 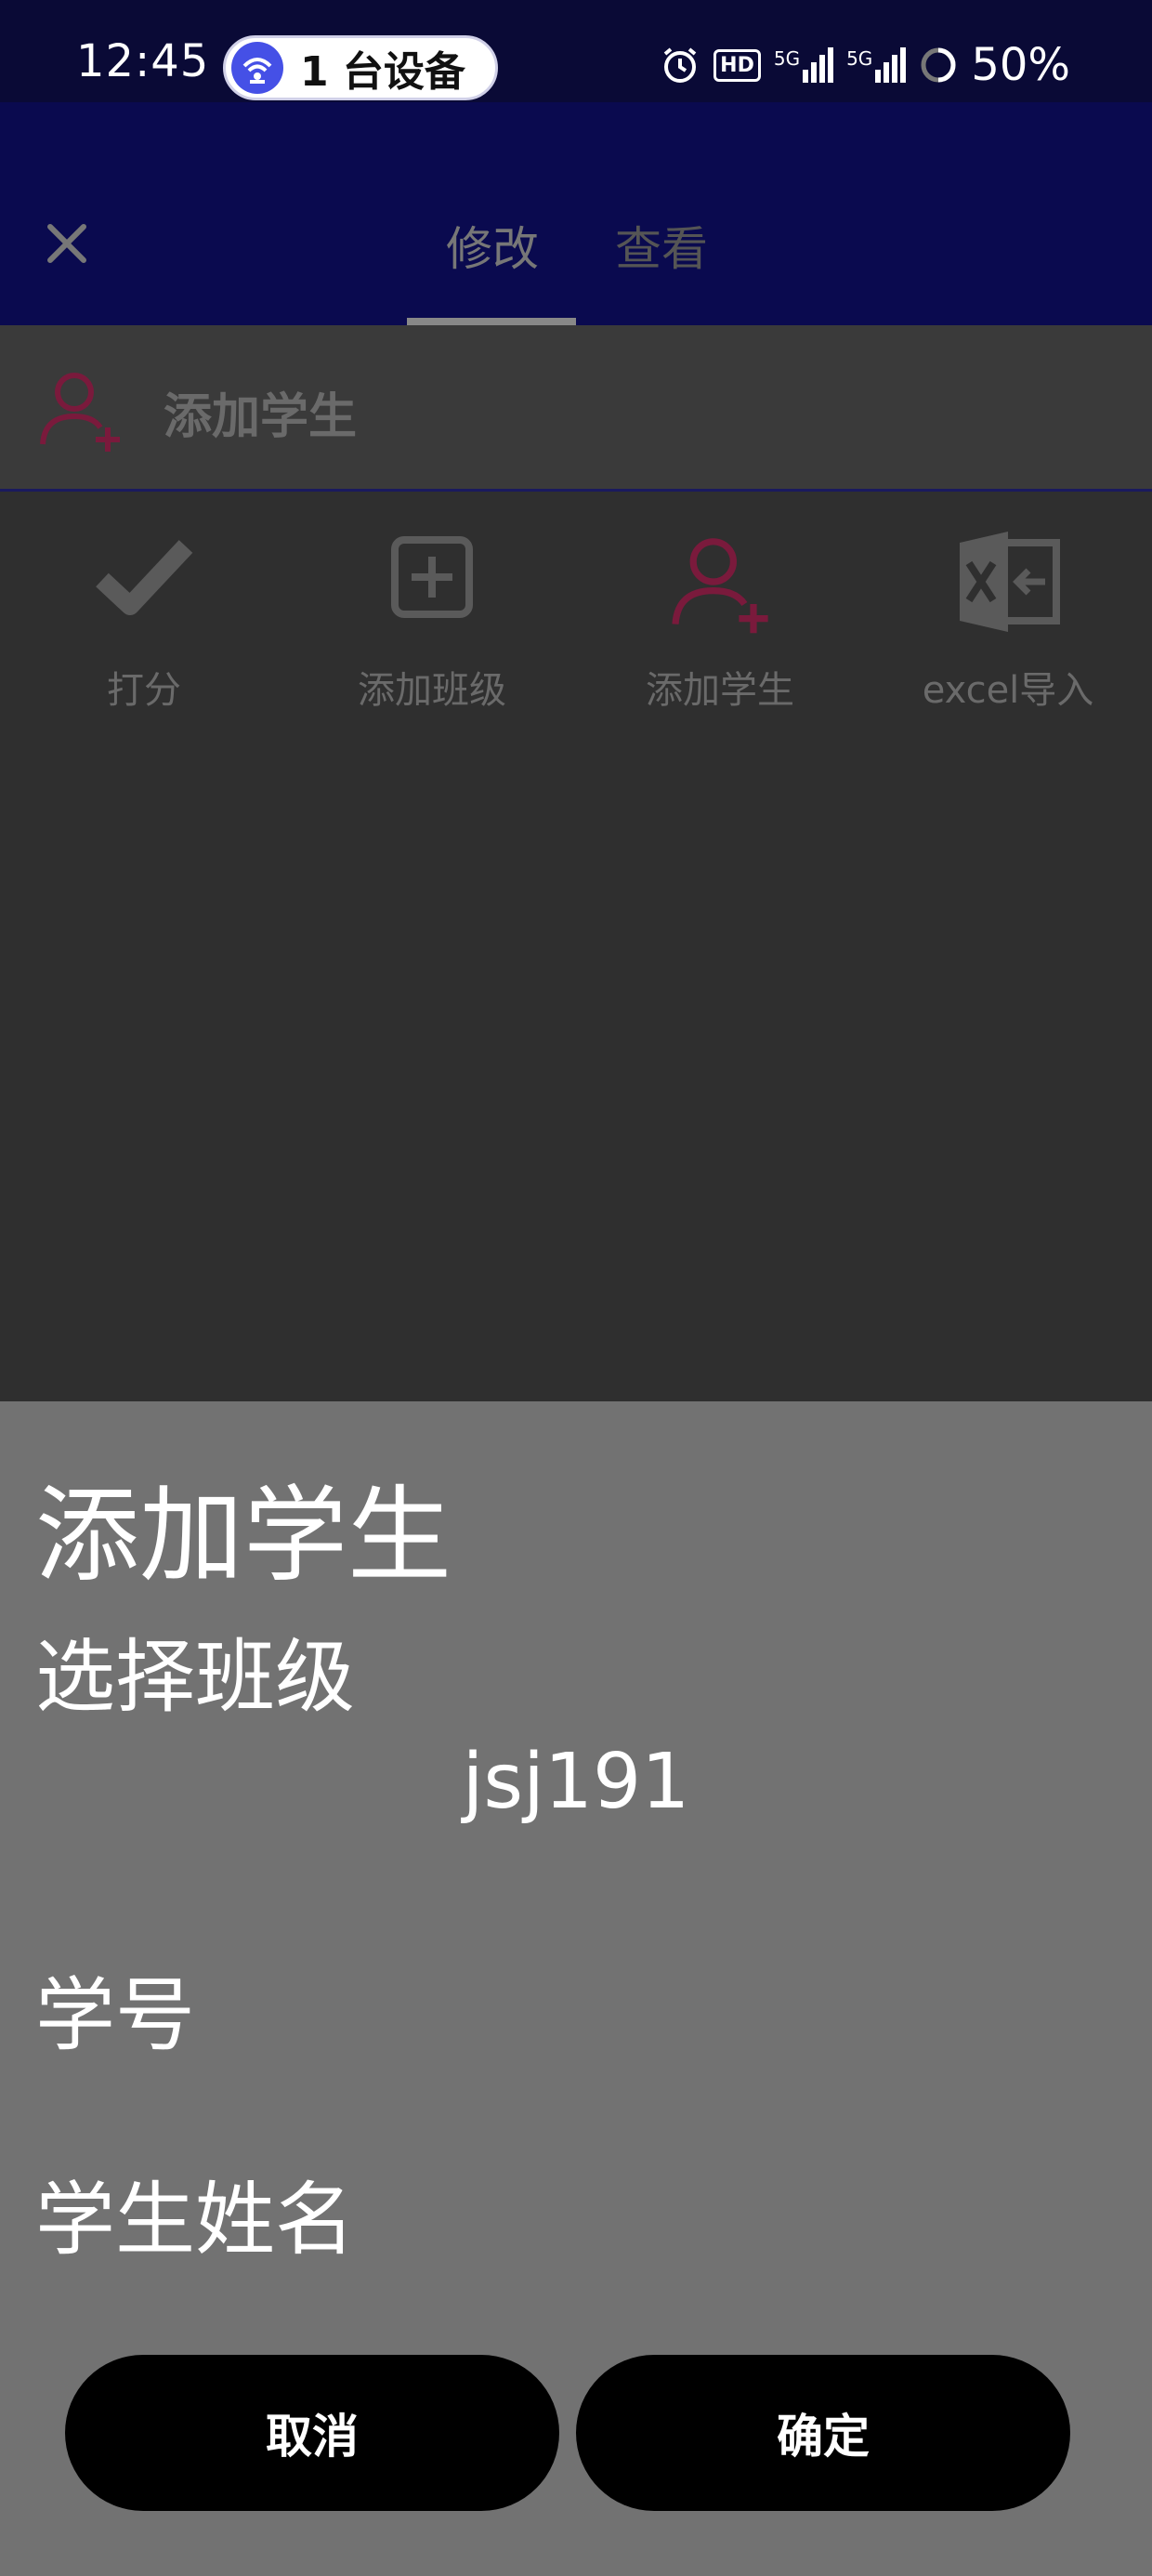 I want to click on plus-box-icon, so click(x=432, y=577).